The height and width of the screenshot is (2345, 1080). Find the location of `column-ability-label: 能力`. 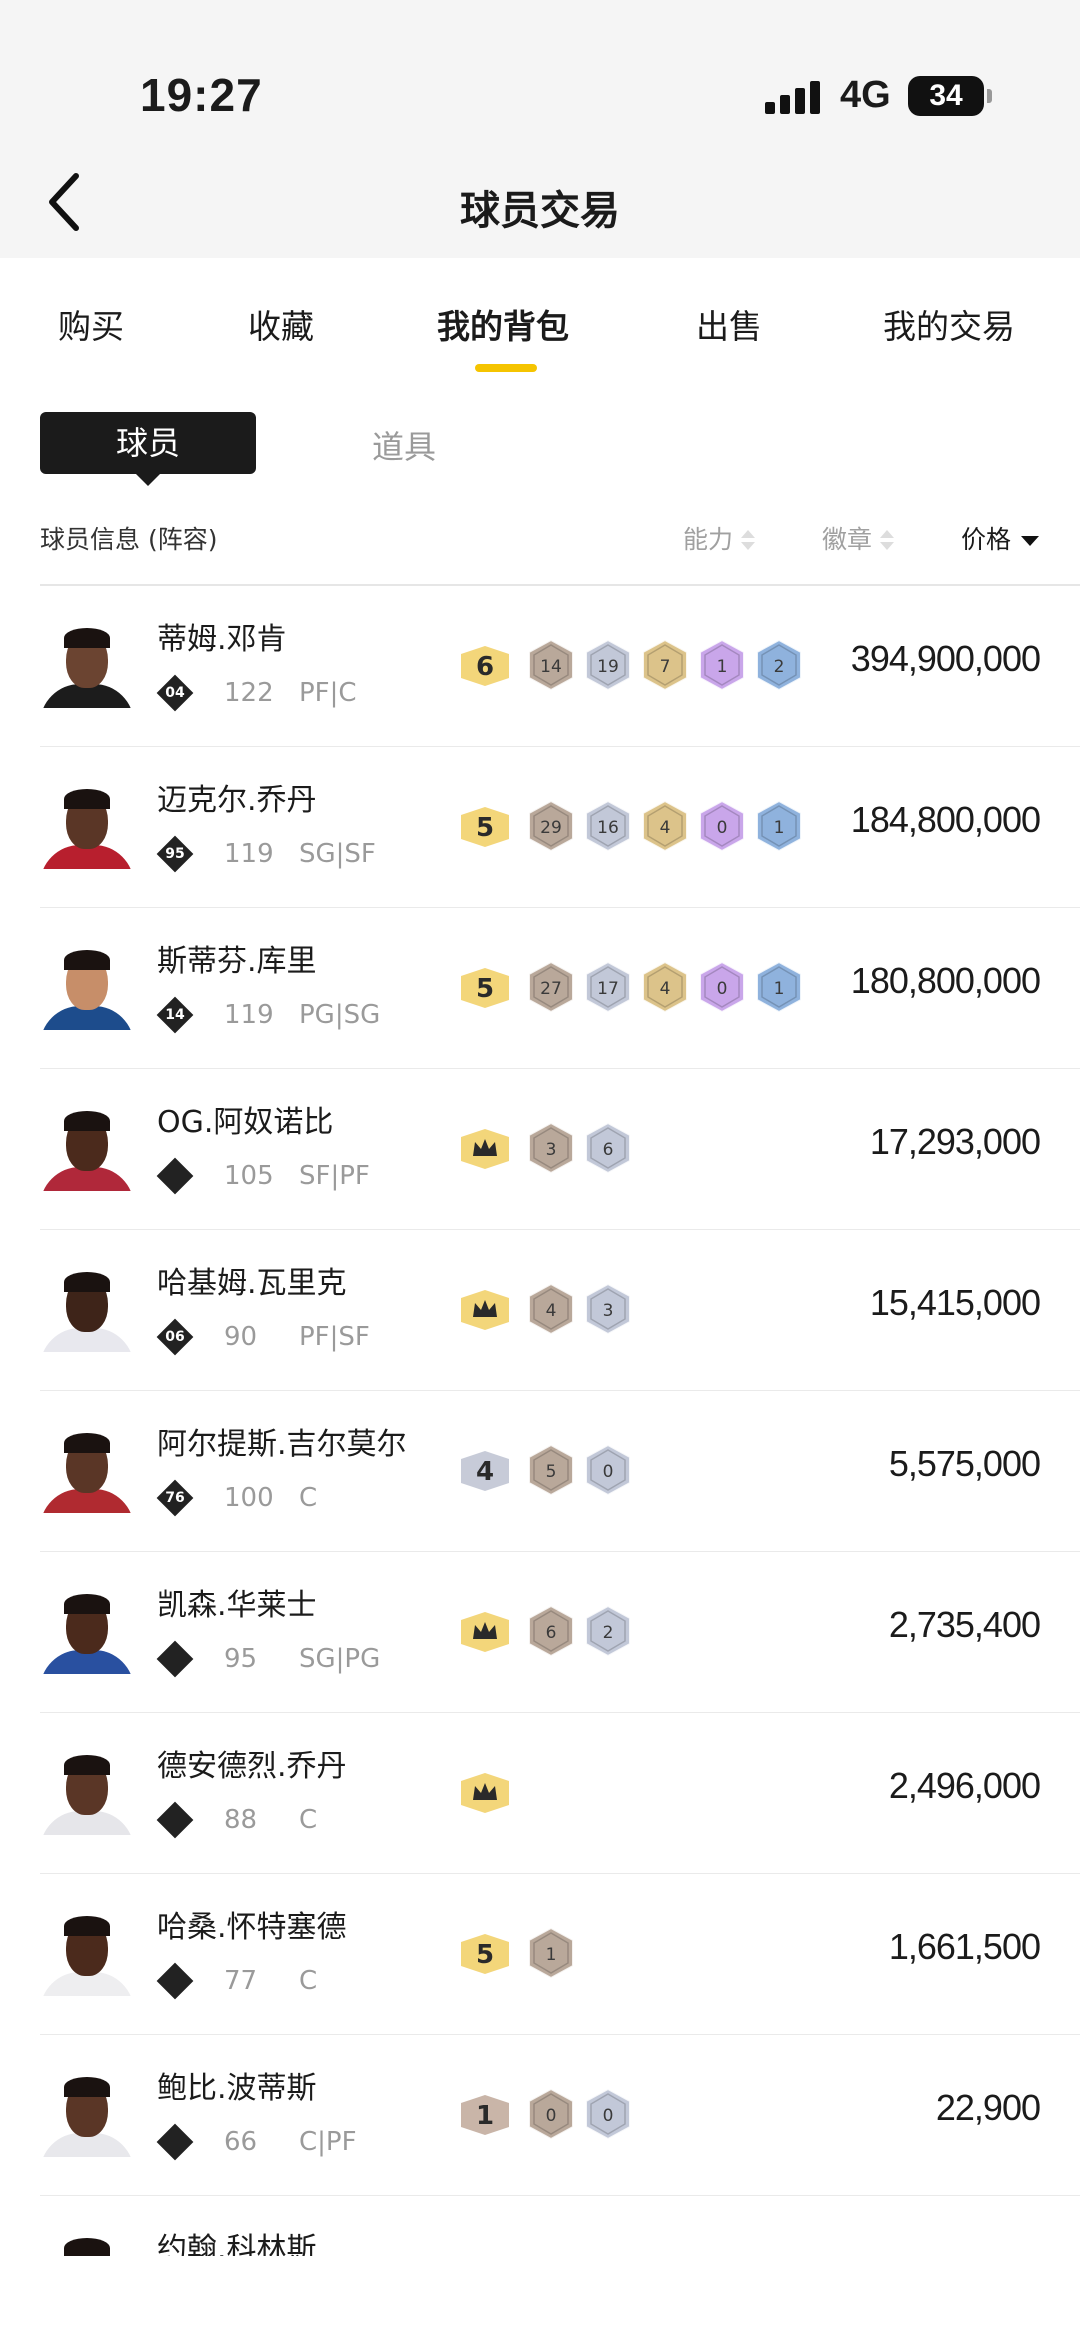

column-ability-label: 能力 is located at coordinates (708, 539).